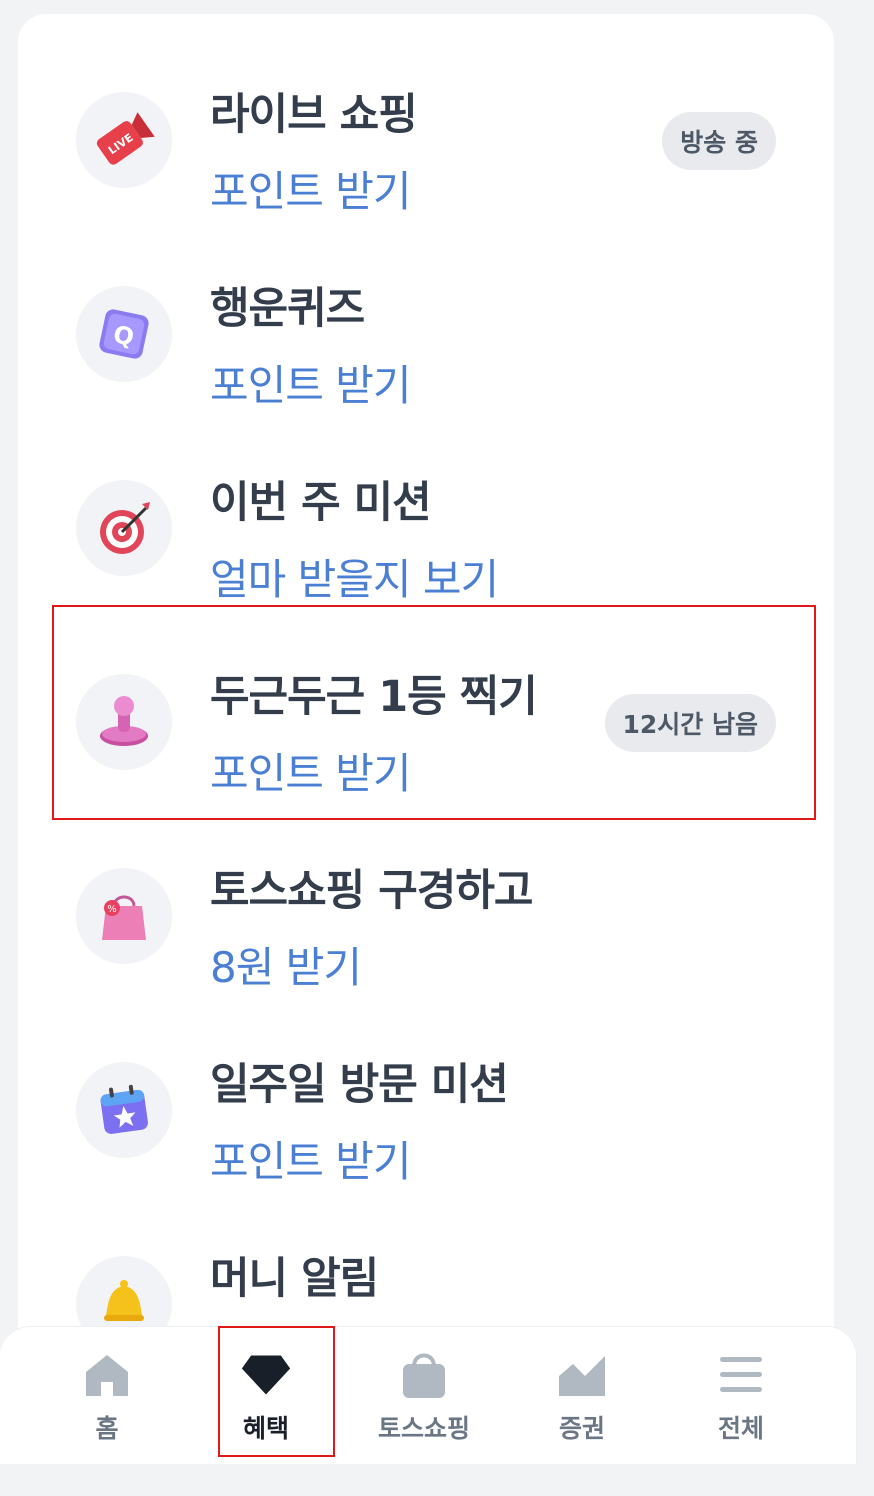 Image resolution: width=874 pixels, height=1496 pixels. Describe the element at coordinates (124, 1110) in the screenshot. I see `calendar-star-icon` at that location.